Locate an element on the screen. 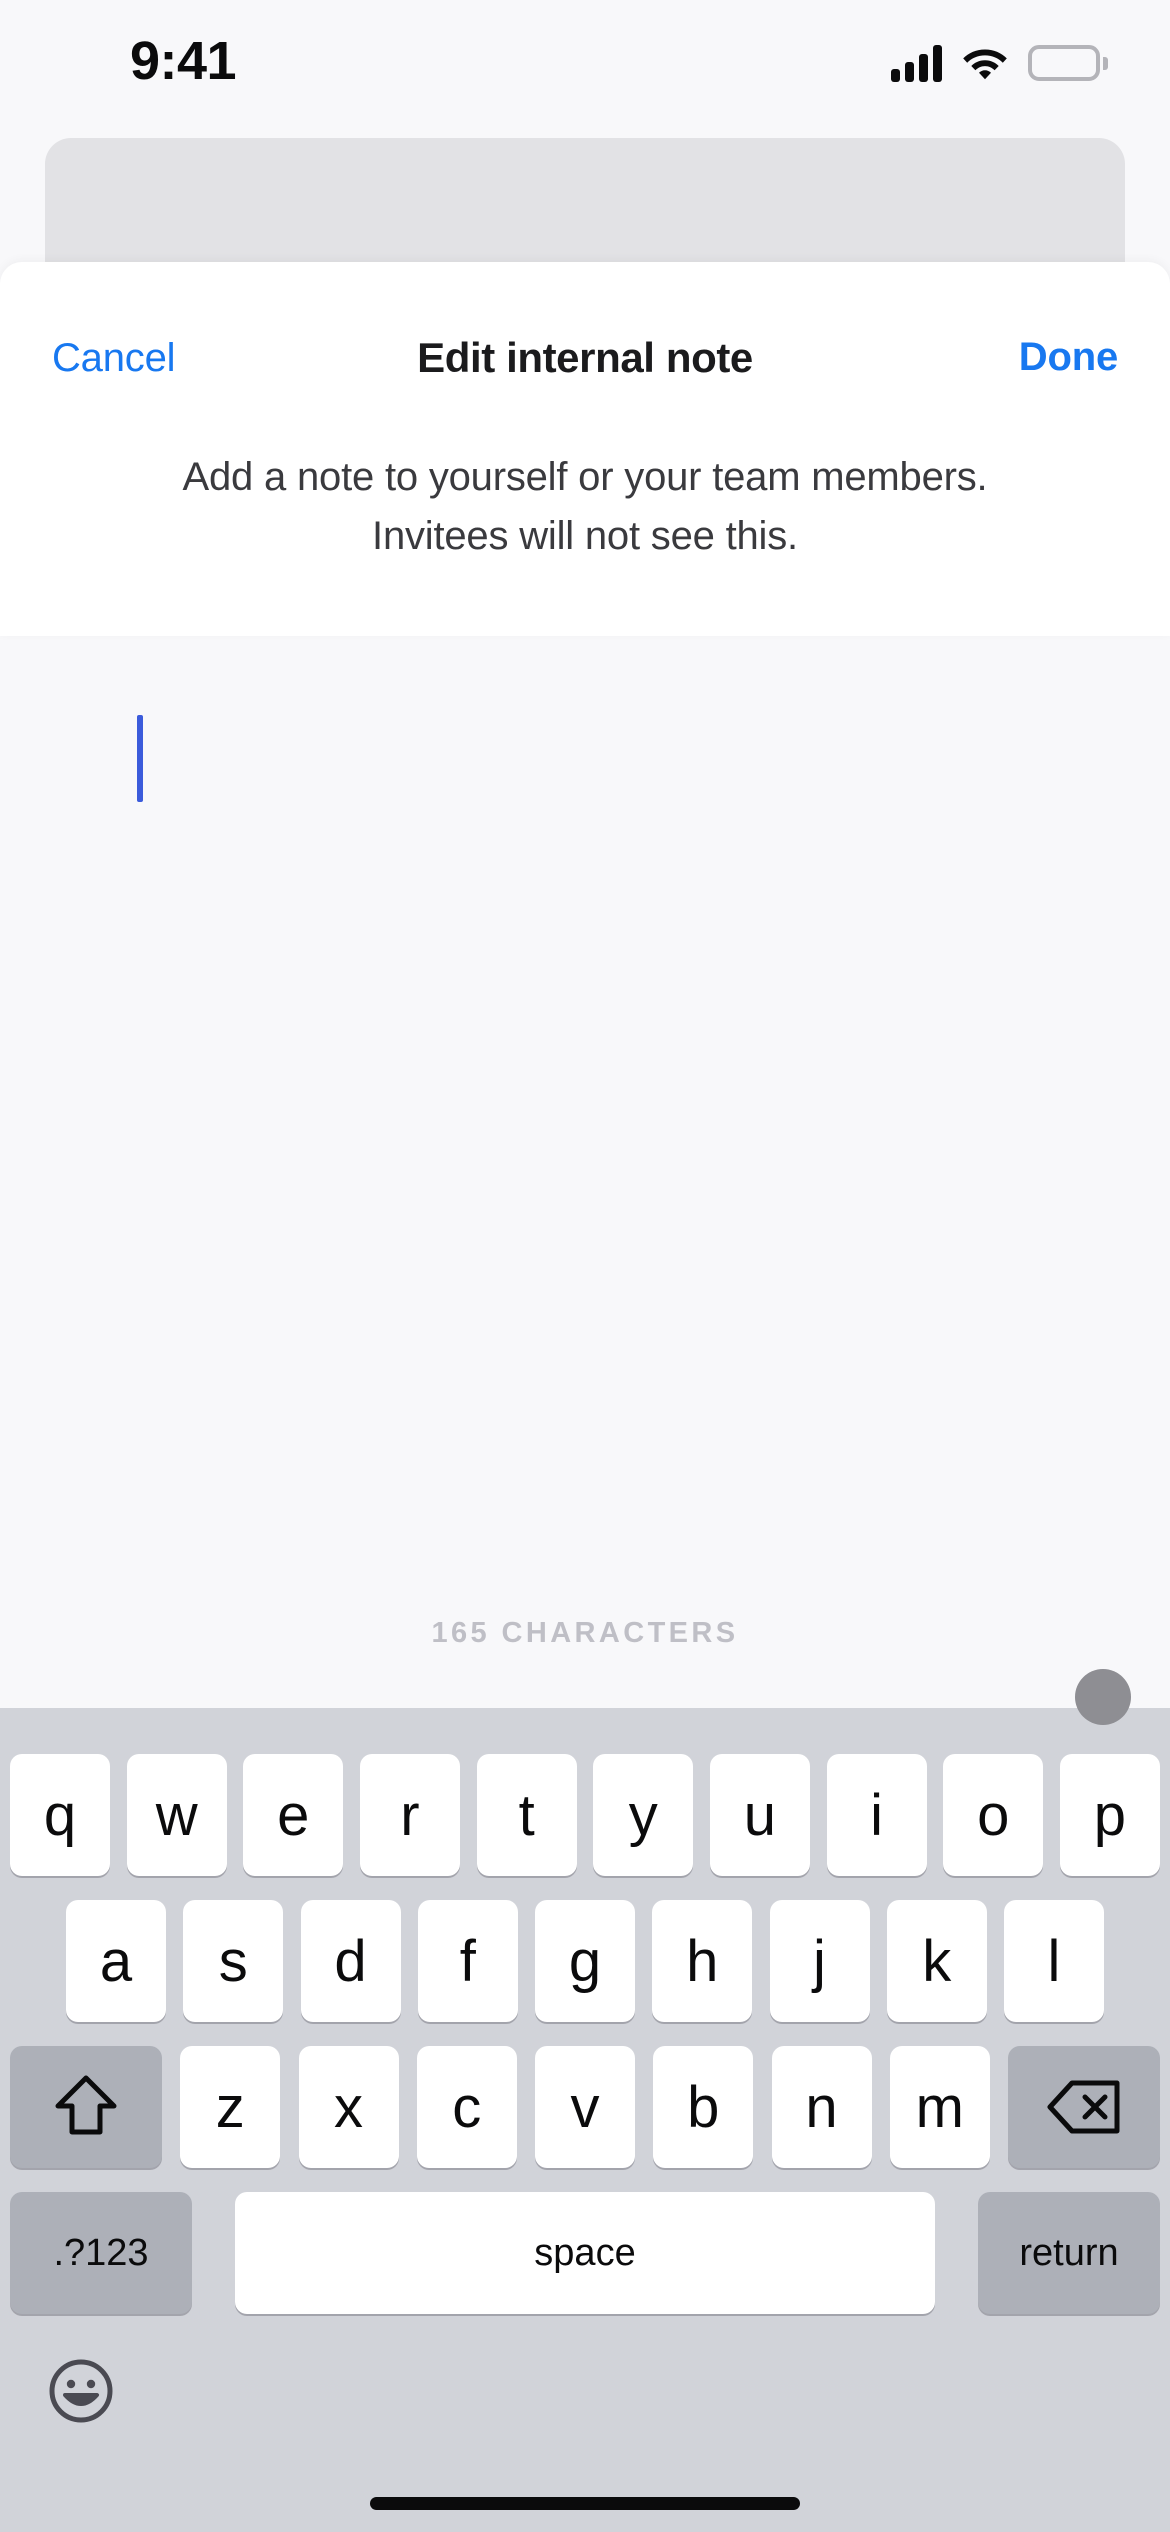  key-i: i is located at coordinates (876, 1815).